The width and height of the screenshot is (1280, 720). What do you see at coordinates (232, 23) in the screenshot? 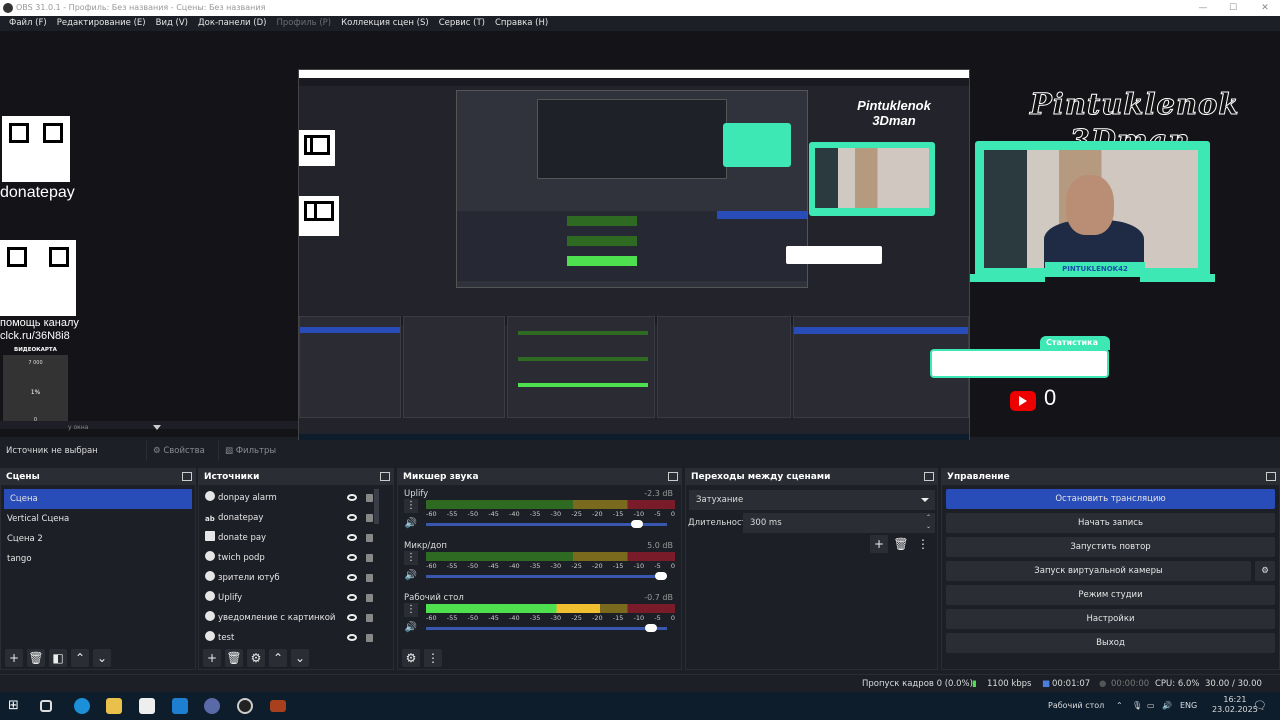
I see `menu-docks: Док-панели (D)` at bounding box center [232, 23].